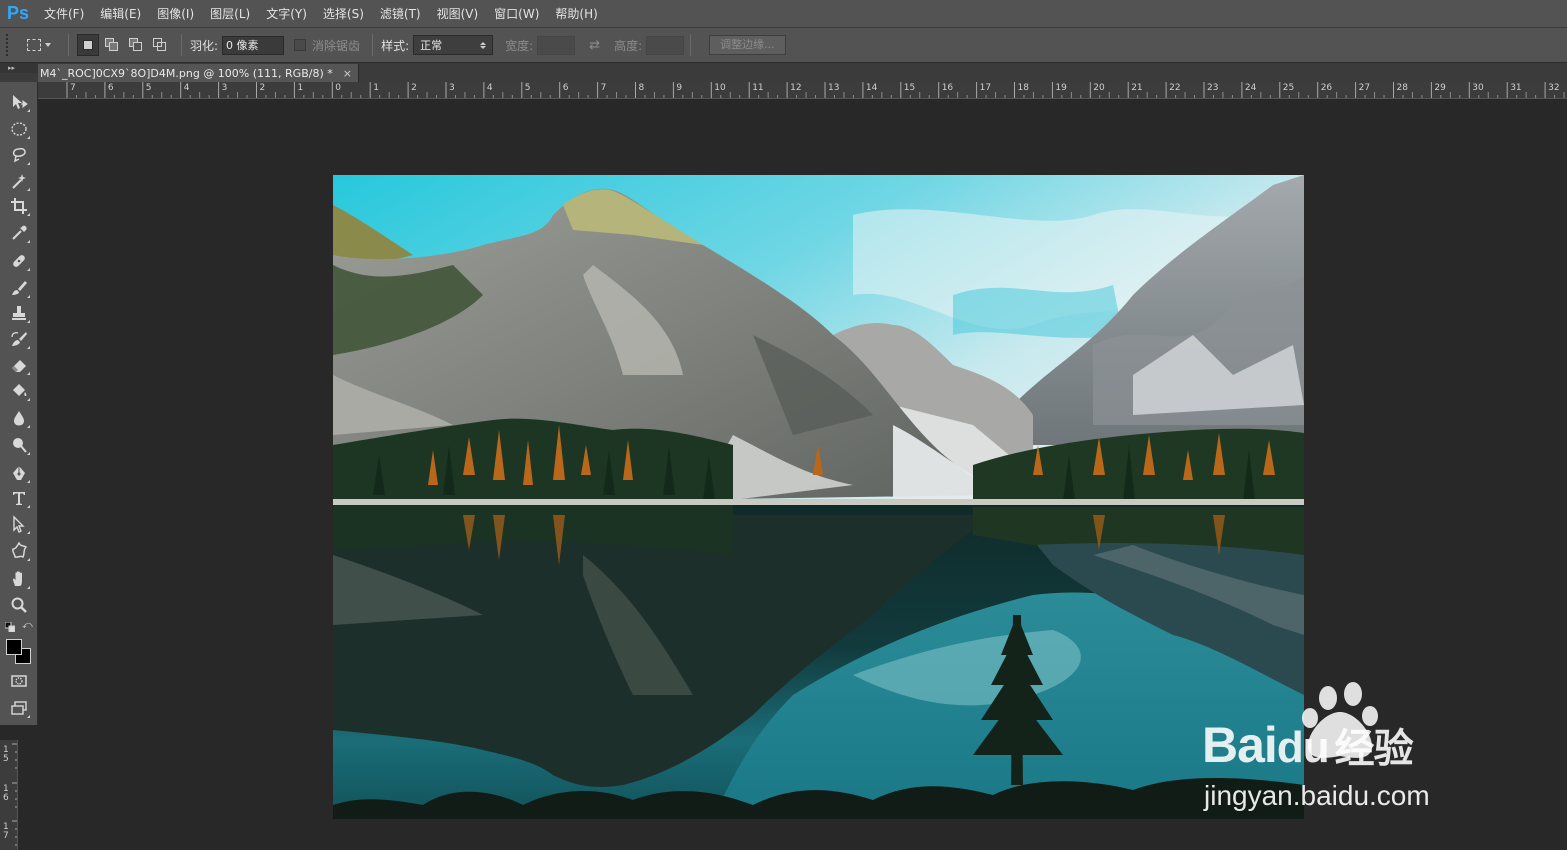 Image resolution: width=1567 pixels, height=850 pixels. What do you see at coordinates (19, 681) in the screenshot?
I see `quick-mask-button` at bounding box center [19, 681].